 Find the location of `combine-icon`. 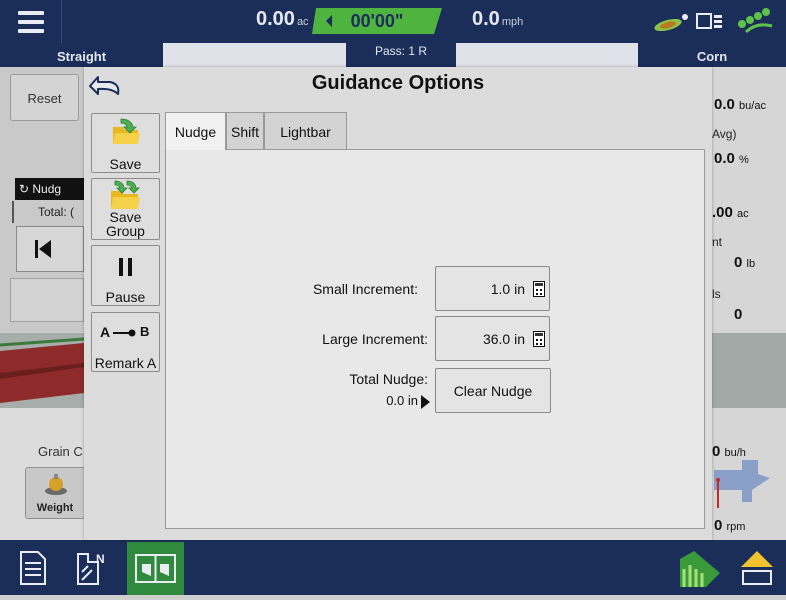

combine-icon is located at coordinates (742, 484).